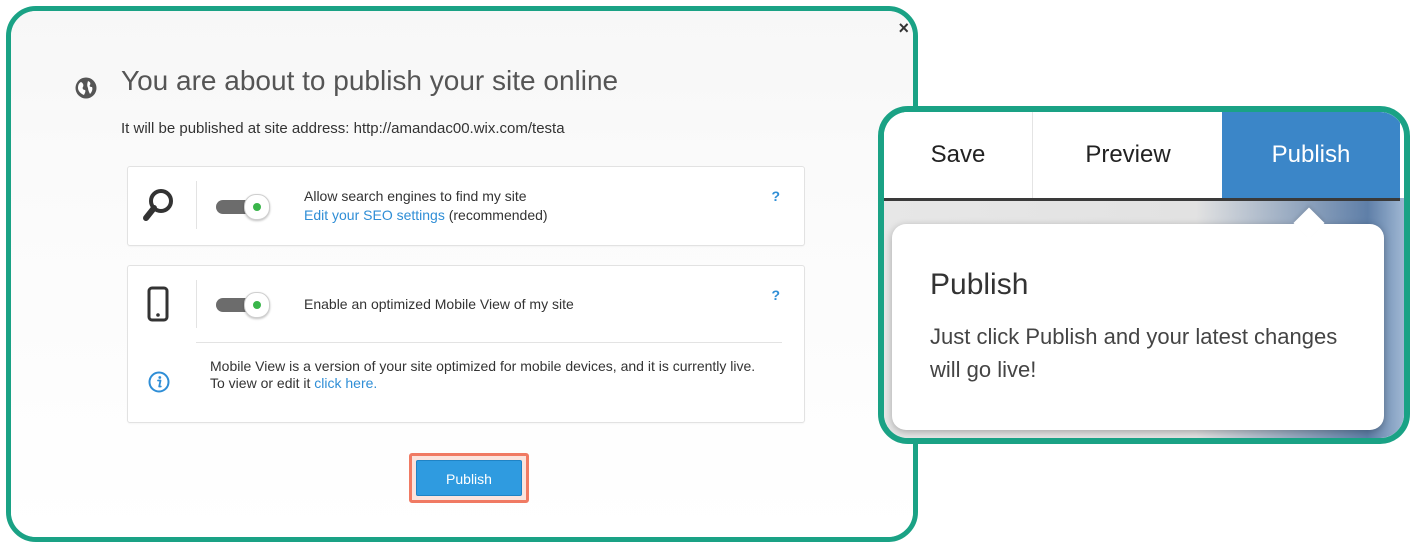 The image size is (1416, 543). Describe the element at coordinates (257, 305) in the screenshot. I see `mobile-toggle-knob` at that location.